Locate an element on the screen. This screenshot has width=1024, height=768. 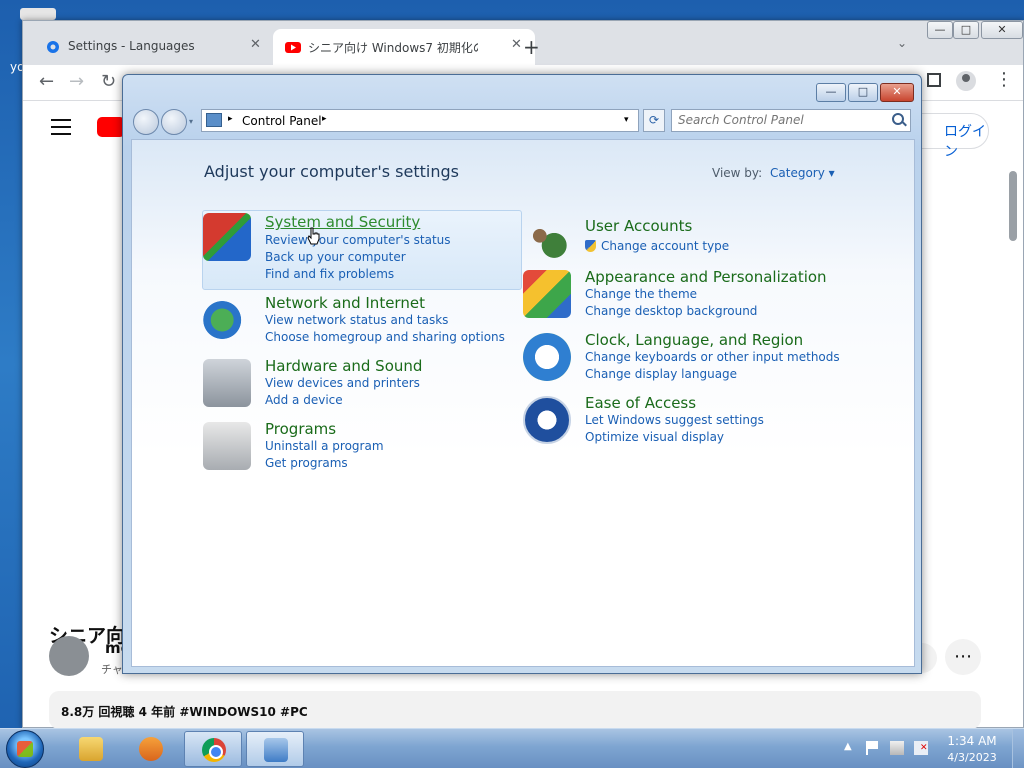
category-title: Hardware and Sound is located at coordinates (343, 366).